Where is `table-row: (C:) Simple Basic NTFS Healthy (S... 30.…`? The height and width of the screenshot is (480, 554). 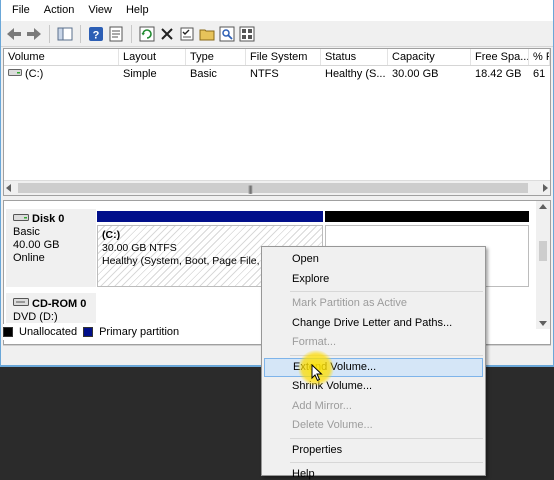
table-row: (C:) Simple Basic NTFS Healthy (S... 30.… is located at coordinates (277, 74).